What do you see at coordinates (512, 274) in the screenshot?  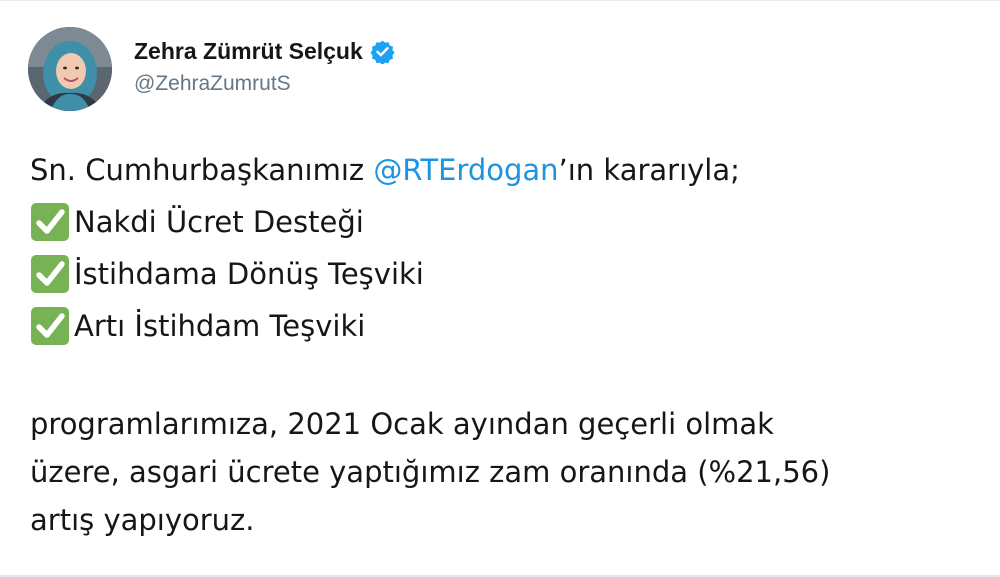 I see `checklist-item: İstihdama Dönüş Teşviki` at bounding box center [512, 274].